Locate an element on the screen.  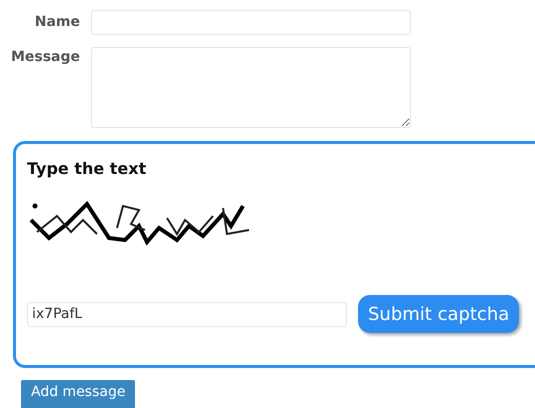
field-label: Message is located at coordinates (45, 57).